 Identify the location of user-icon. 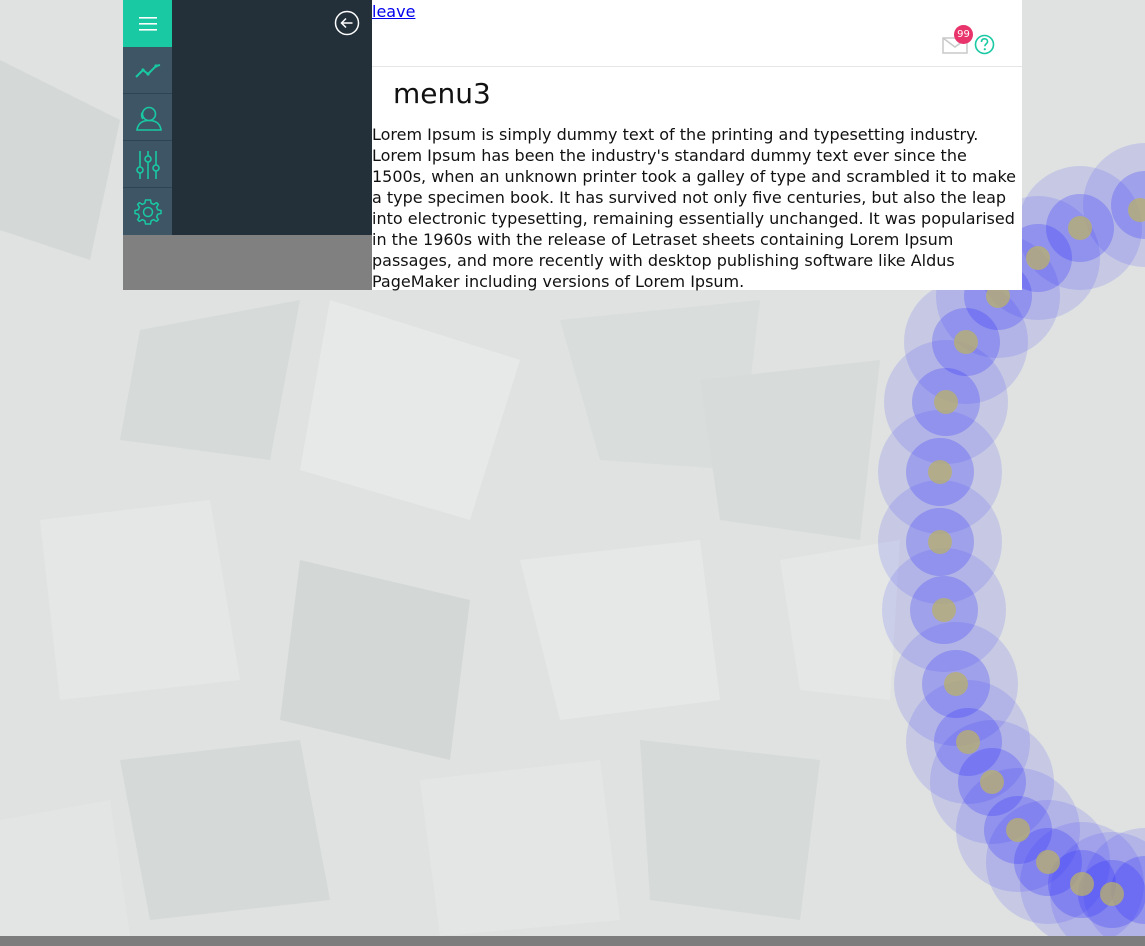
(148, 118).